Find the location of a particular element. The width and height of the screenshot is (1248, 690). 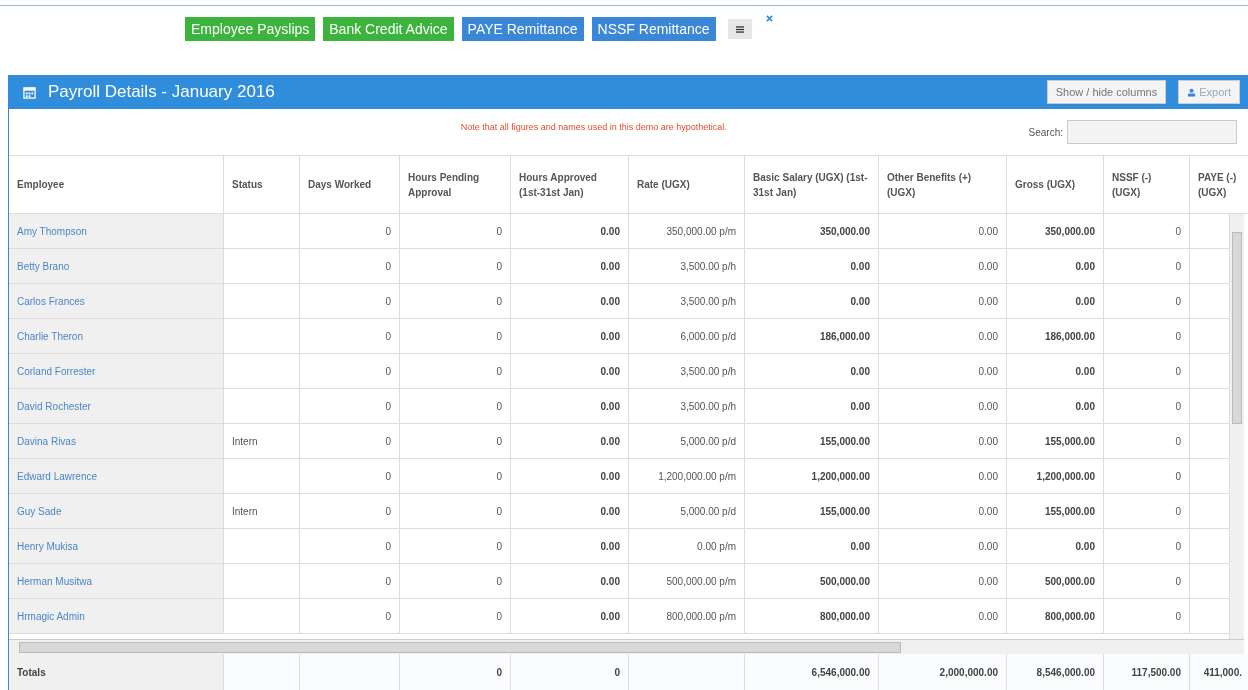

menu-icon is located at coordinates (739, 29).